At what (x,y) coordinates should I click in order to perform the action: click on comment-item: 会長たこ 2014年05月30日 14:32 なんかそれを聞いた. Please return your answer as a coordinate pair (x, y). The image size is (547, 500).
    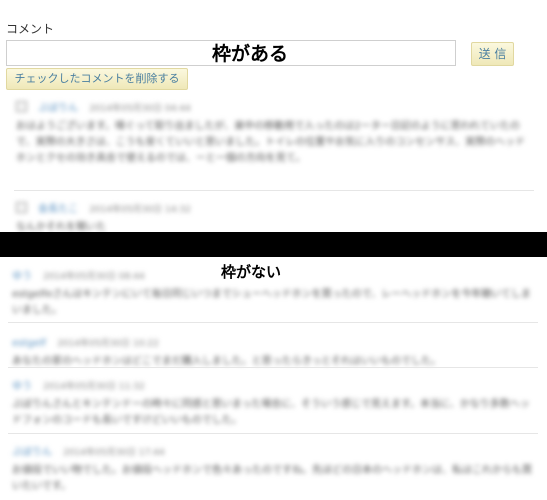
    Looking at the image, I should click on (271, 216).